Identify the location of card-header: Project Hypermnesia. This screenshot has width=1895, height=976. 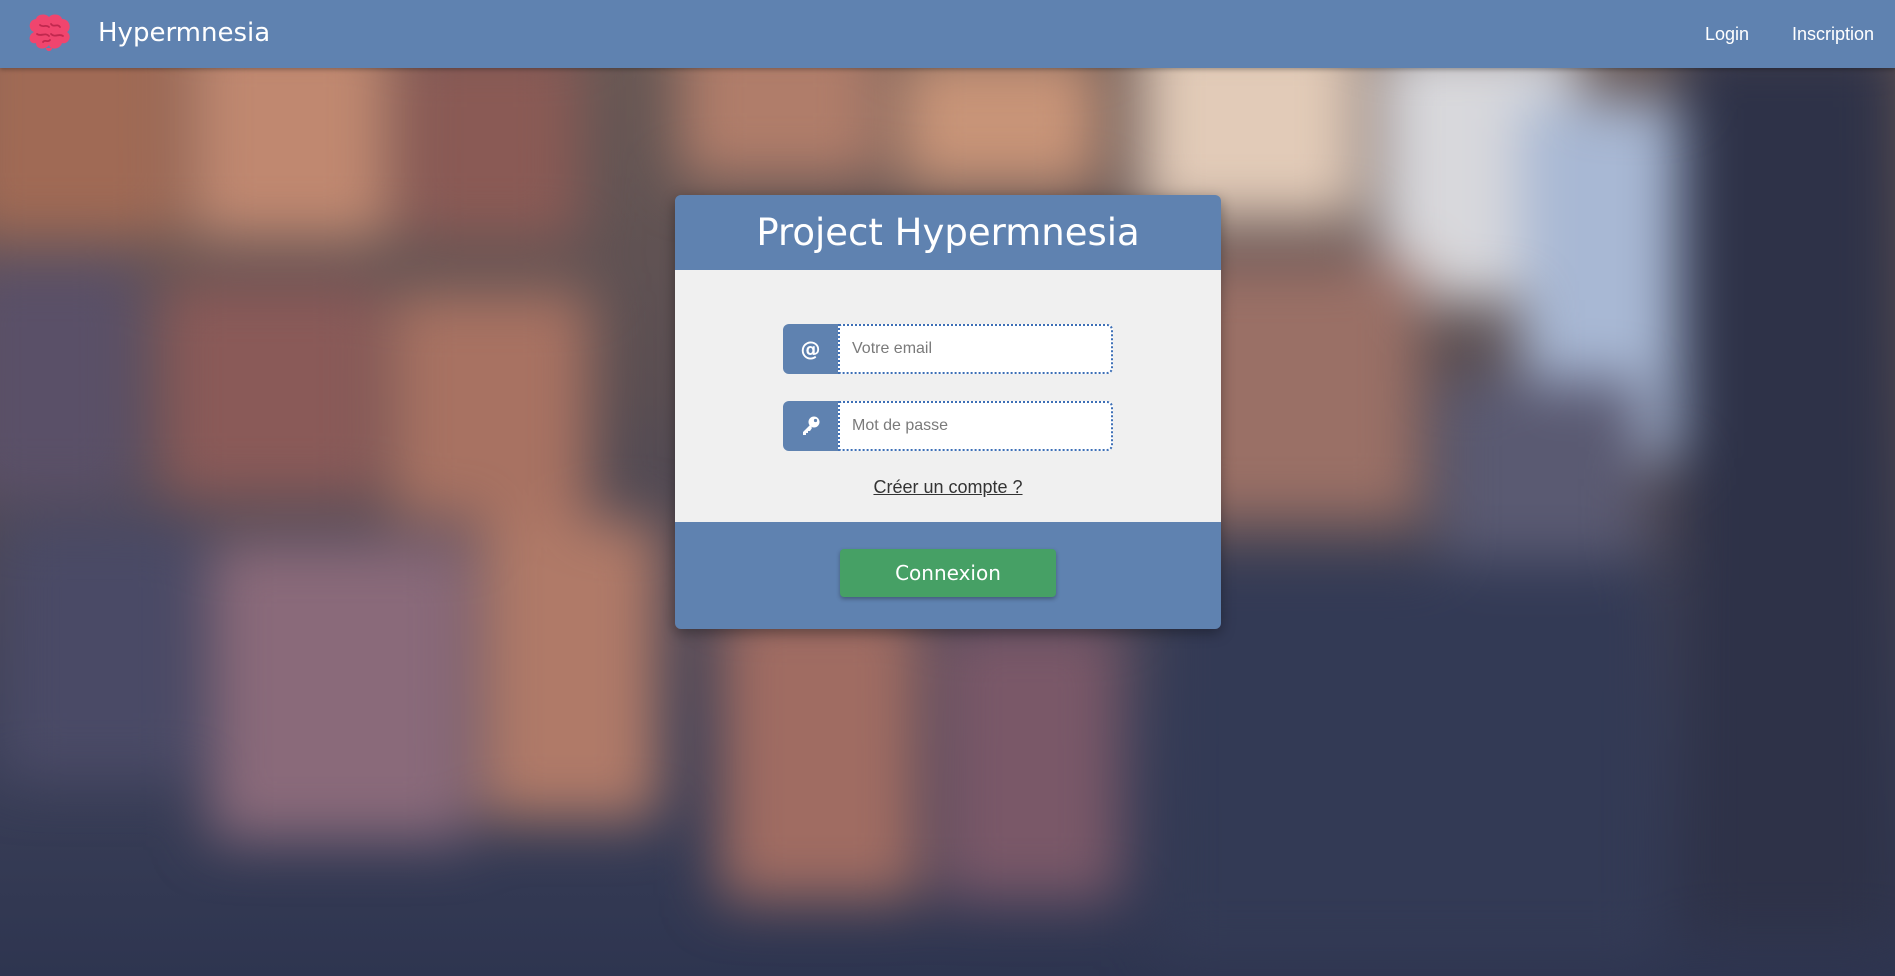
(948, 232).